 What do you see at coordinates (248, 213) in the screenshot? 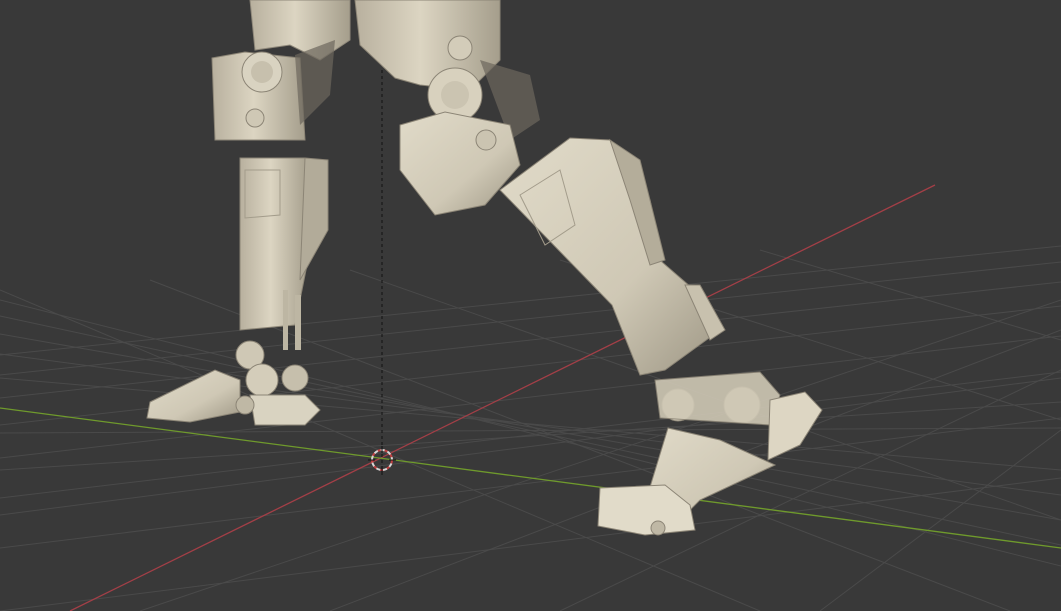
I see `robot-left-leg` at bounding box center [248, 213].